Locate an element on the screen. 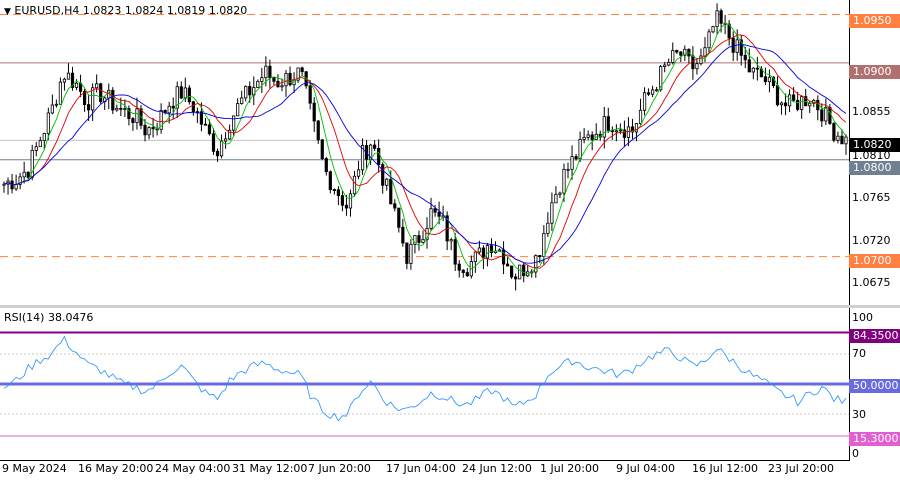 The height and width of the screenshot is (480, 900). time-label: 24 May 04:00 is located at coordinates (193, 468).